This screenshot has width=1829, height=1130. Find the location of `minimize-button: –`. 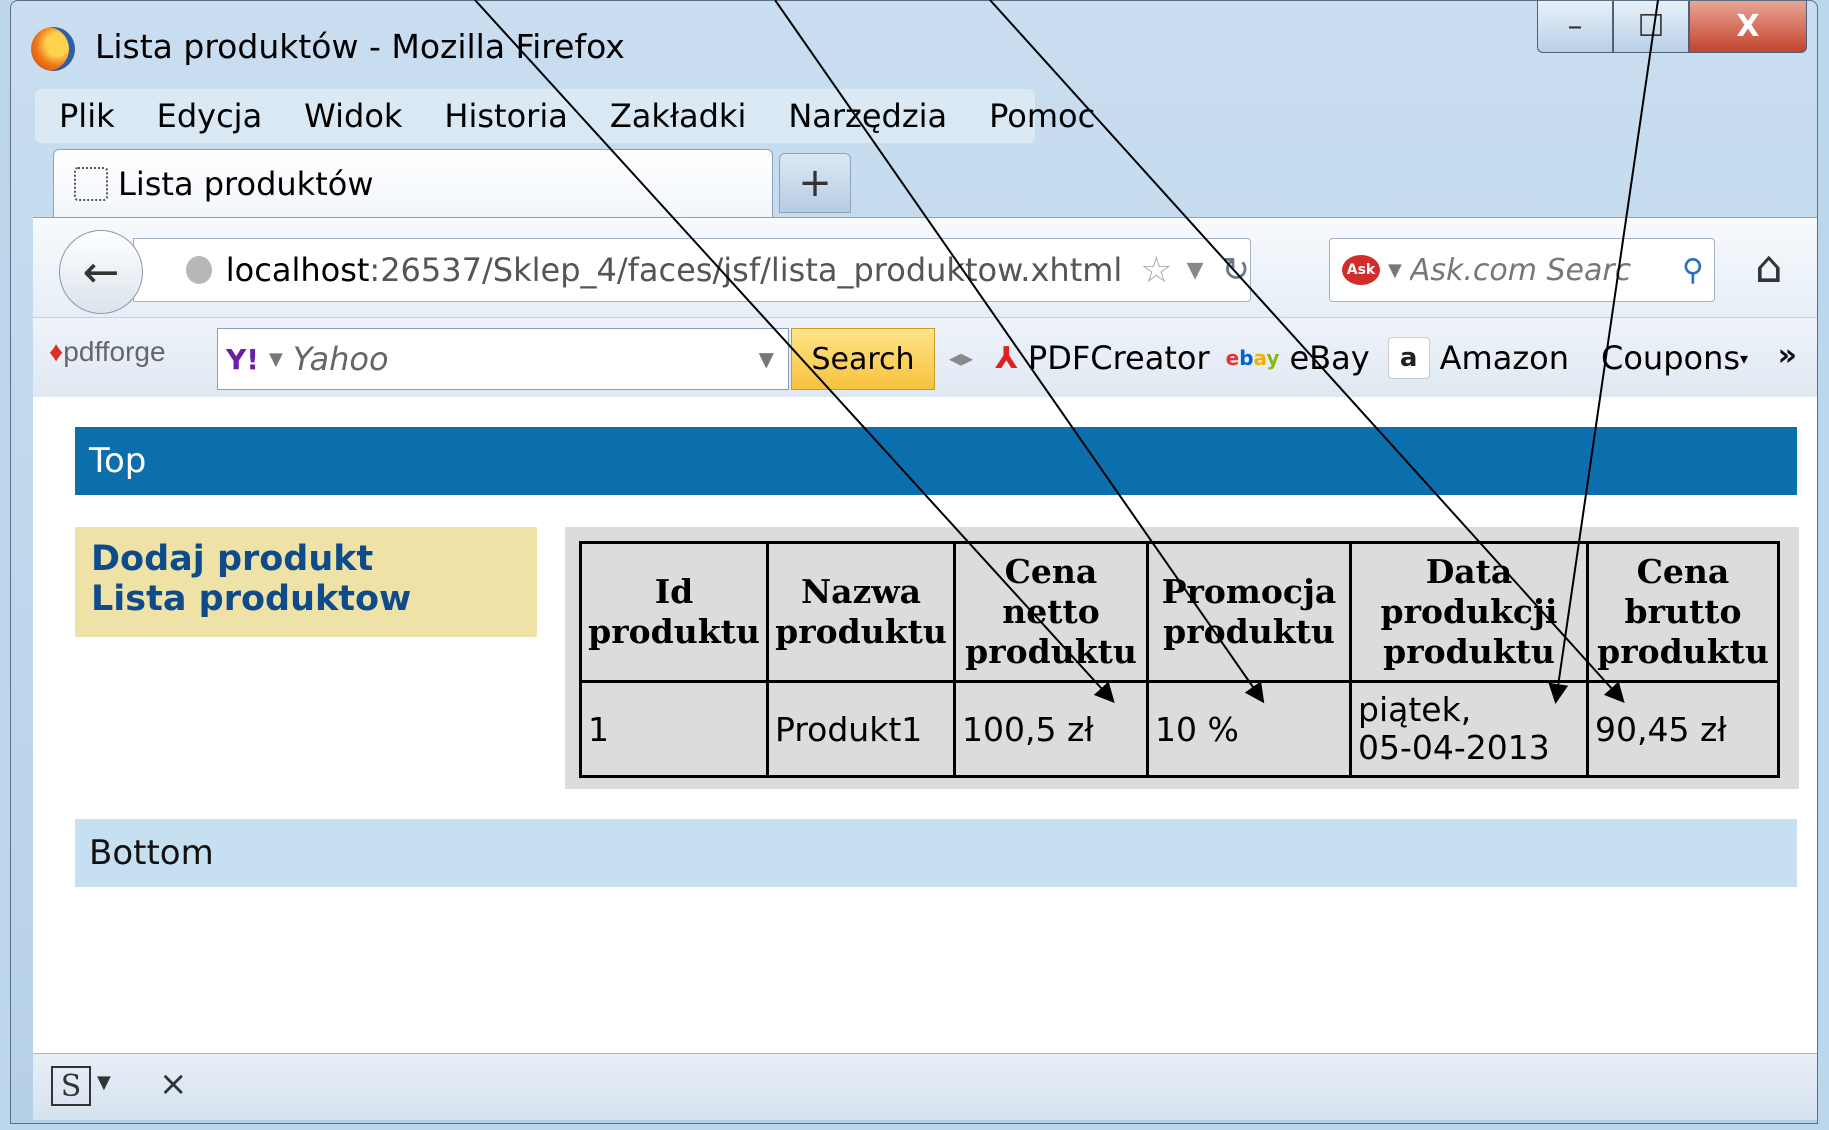

minimize-button: – is located at coordinates (1575, 27).